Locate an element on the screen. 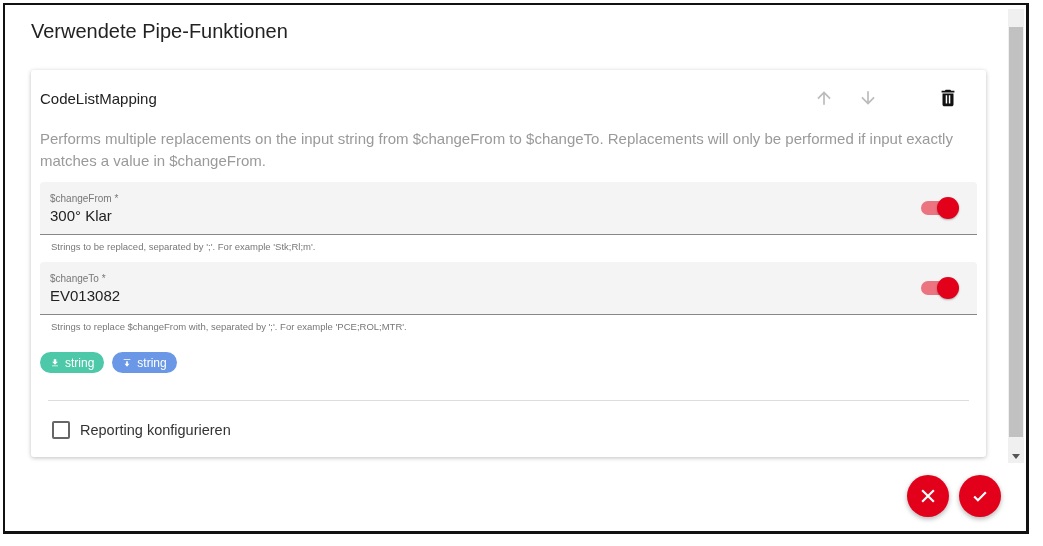 This screenshot has height=546, width=1043. function-description: Performs multiple replacements on the input string from $changeFrom to $changeTo. Replacements will only be performed if input exactly matches a value in $changeFrom. is located at coordinates (497, 150).